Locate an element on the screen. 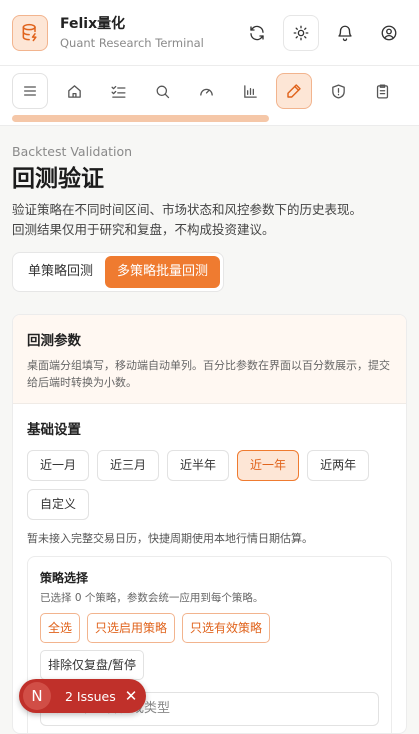 Image resolution: width=419 pixels, height=734 pixels. tab-single-strategy: 单策略回测 is located at coordinates (60, 272).